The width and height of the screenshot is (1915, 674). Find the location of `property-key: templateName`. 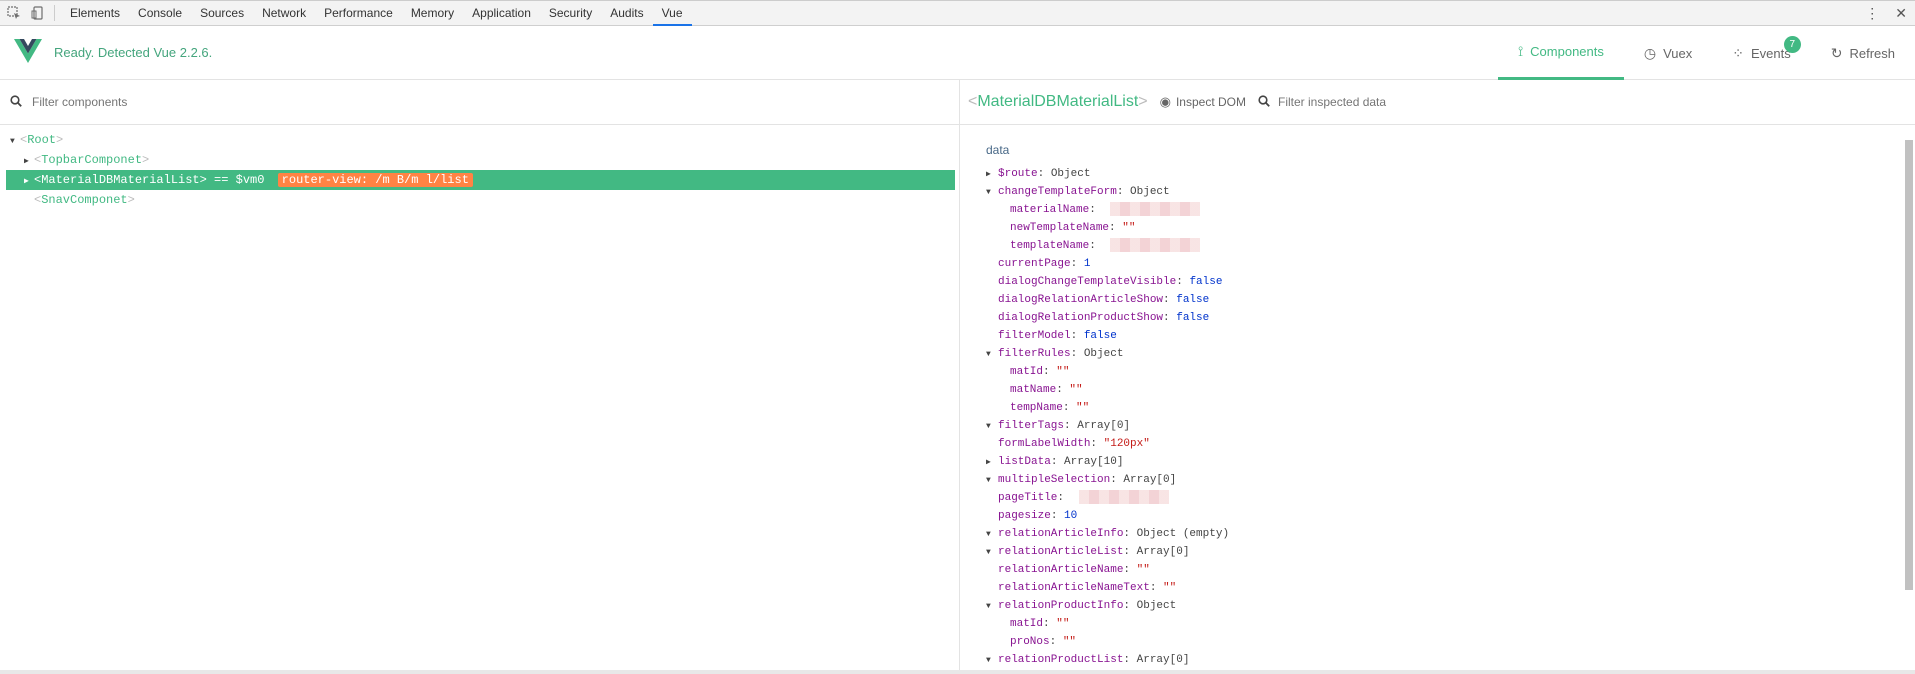

property-key: templateName is located at coordinates (1050, 246).